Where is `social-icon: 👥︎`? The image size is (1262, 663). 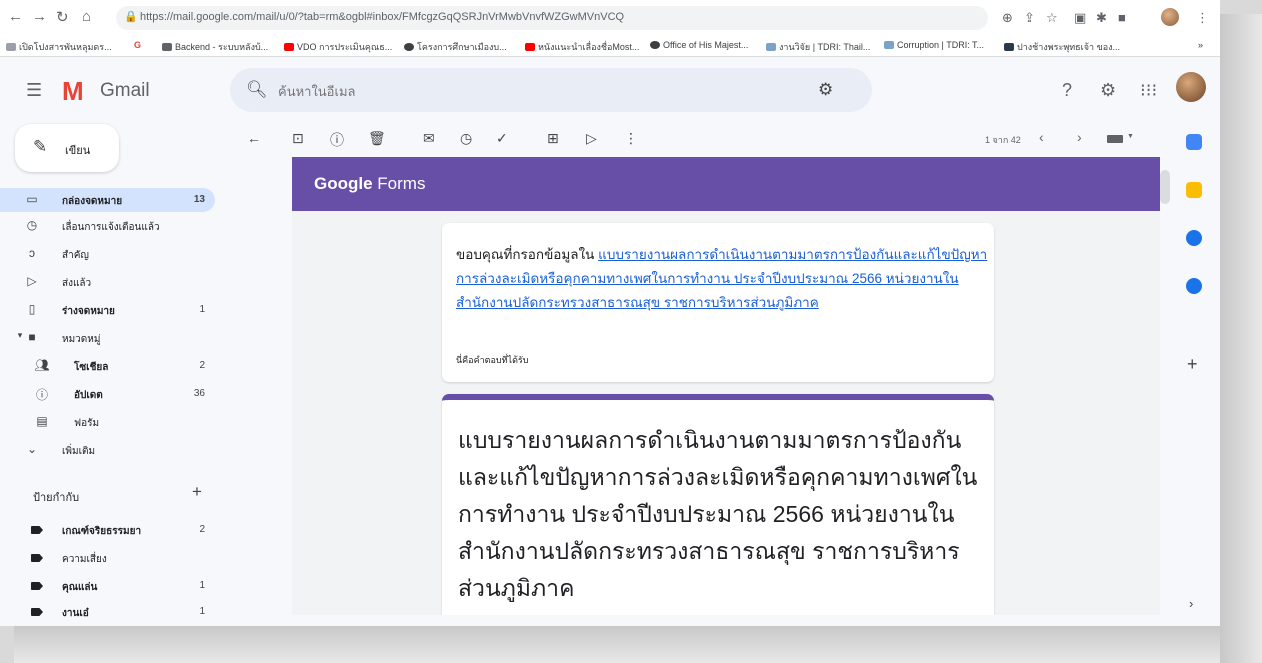
social-icon: 👥︎ is located at coordinates (42, 365).